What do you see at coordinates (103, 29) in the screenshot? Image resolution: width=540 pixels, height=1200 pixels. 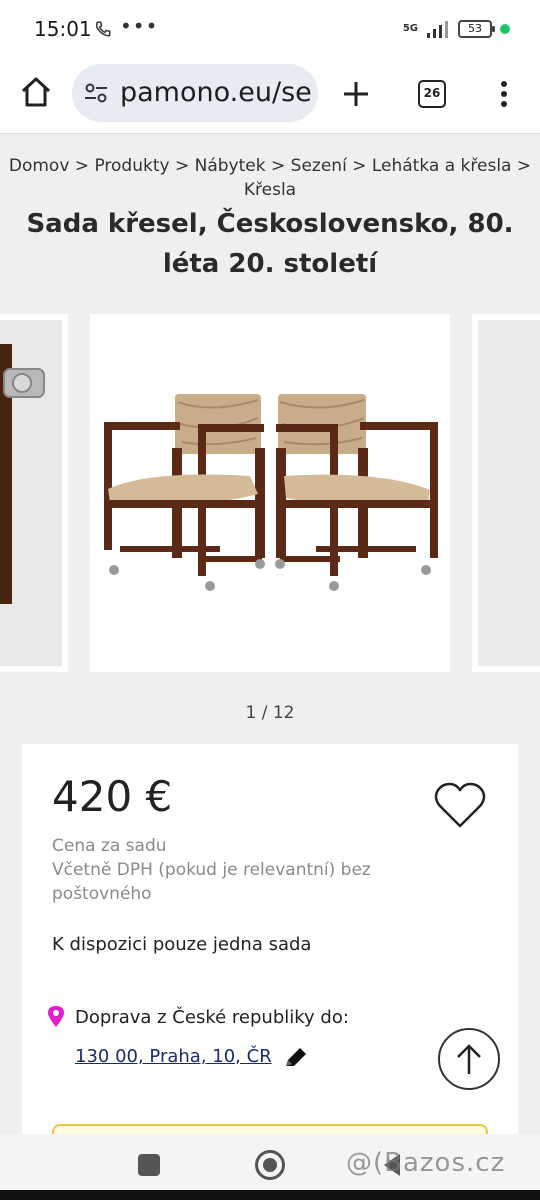 I see `phone-call-icon` at bounding box center [103, 29].